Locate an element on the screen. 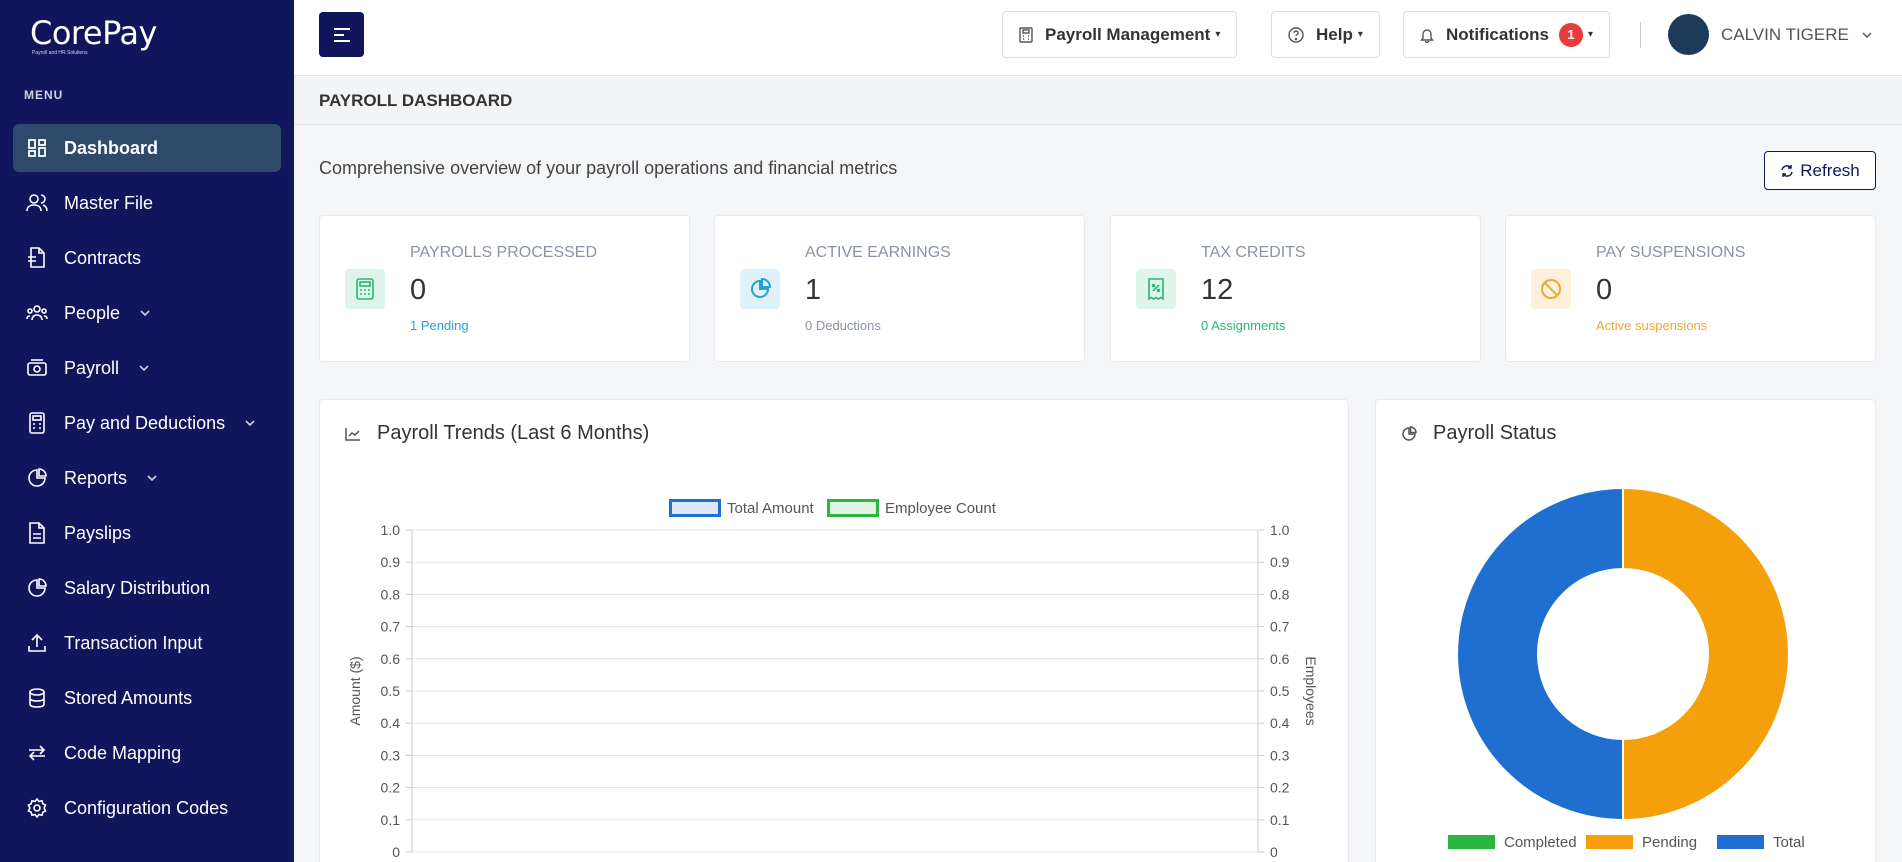 Image resolution: width=1902 pixels, height=862 pixels. document-icon is located at coordinates (37, 258).